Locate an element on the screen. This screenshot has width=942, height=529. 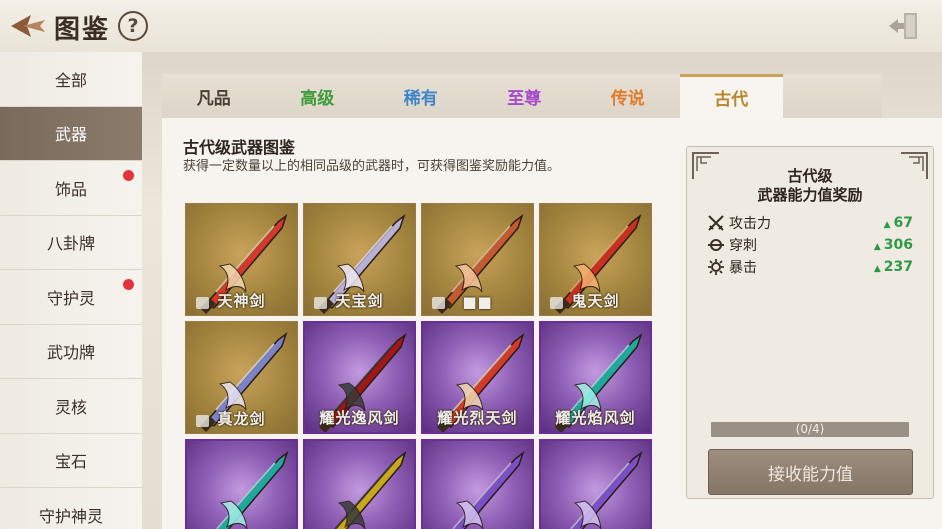
sidebar-item: 守护灵 is located at coordinates (71, 297).